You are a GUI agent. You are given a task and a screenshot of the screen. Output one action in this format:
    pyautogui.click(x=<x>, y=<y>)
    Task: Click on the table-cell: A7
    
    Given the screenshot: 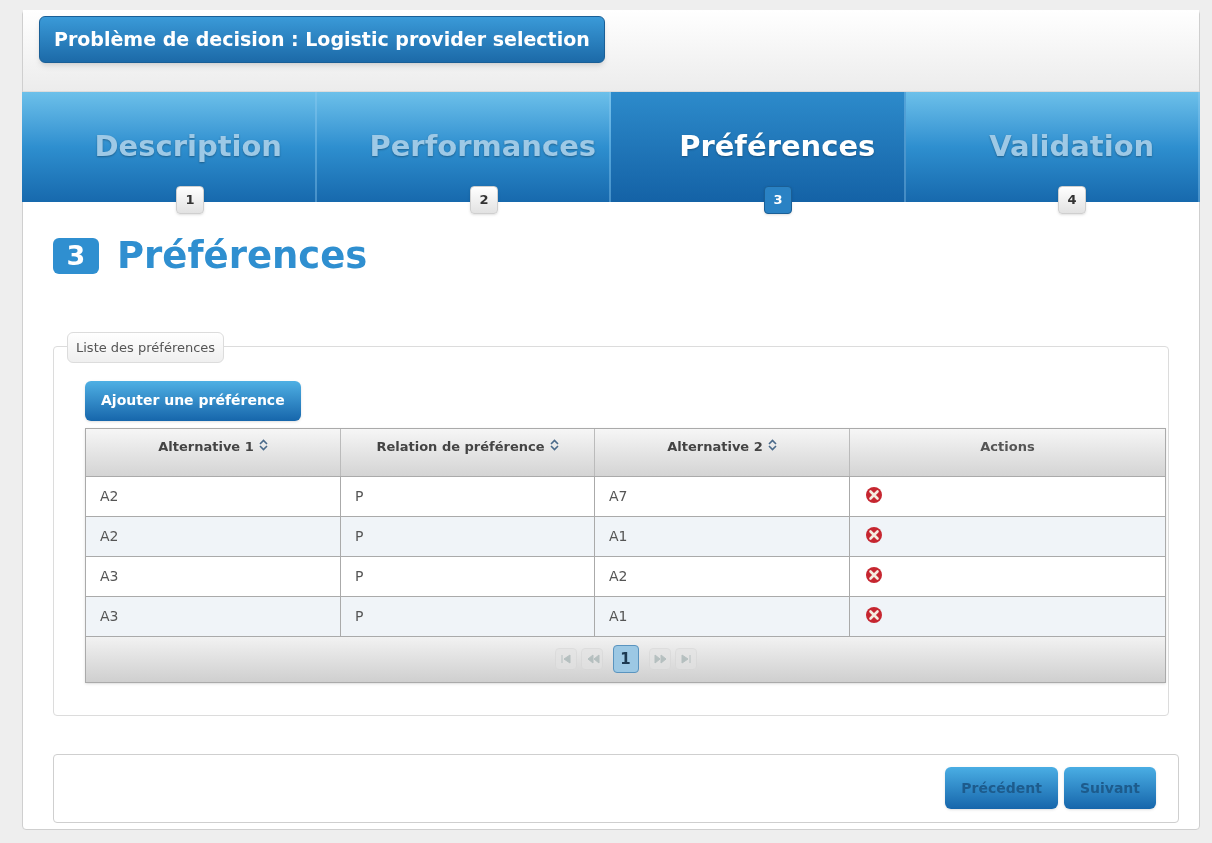 What is the action you would take?
    pyautogui.click(x=722, y=496)
    